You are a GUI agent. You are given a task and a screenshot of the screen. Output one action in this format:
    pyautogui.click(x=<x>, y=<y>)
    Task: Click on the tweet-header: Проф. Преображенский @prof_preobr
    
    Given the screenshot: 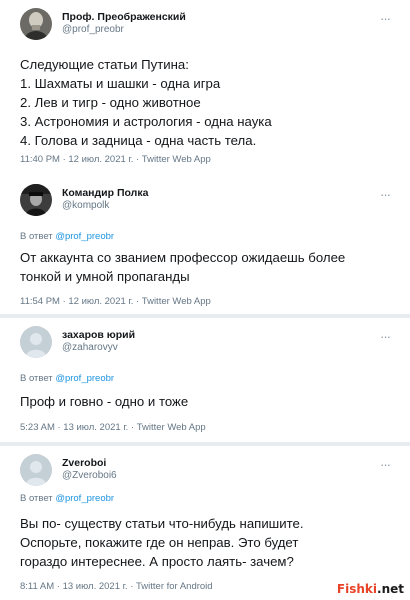 What is the action you would take?
    pyautogui.click(x=103, y=24)
    